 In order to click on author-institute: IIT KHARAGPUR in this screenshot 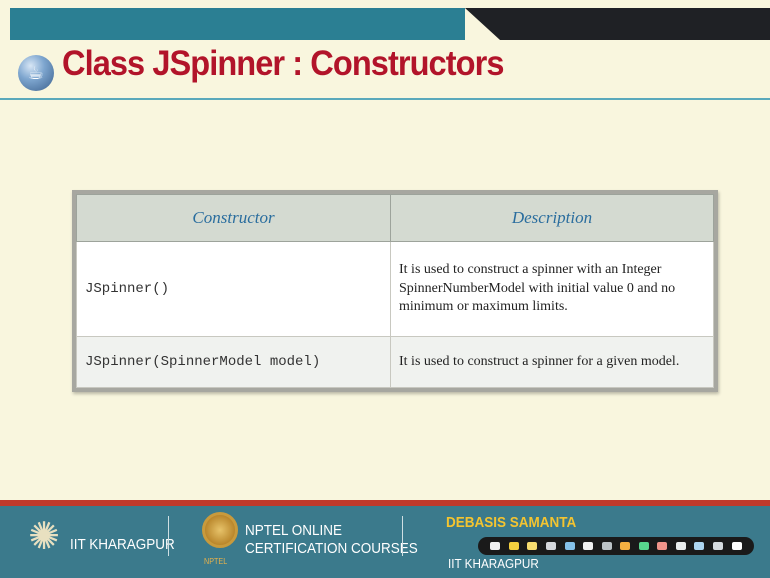, I will do `click(493, 563)`.